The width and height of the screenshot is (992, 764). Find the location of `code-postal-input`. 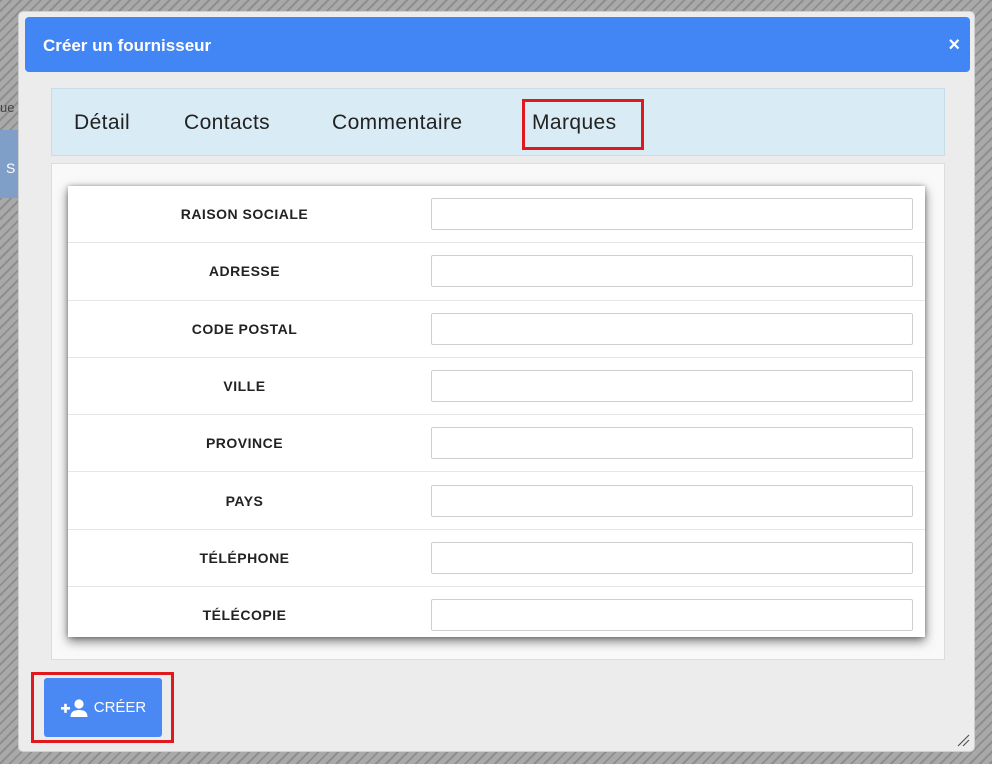

code-postal-input is located at coordinates (672, 328).